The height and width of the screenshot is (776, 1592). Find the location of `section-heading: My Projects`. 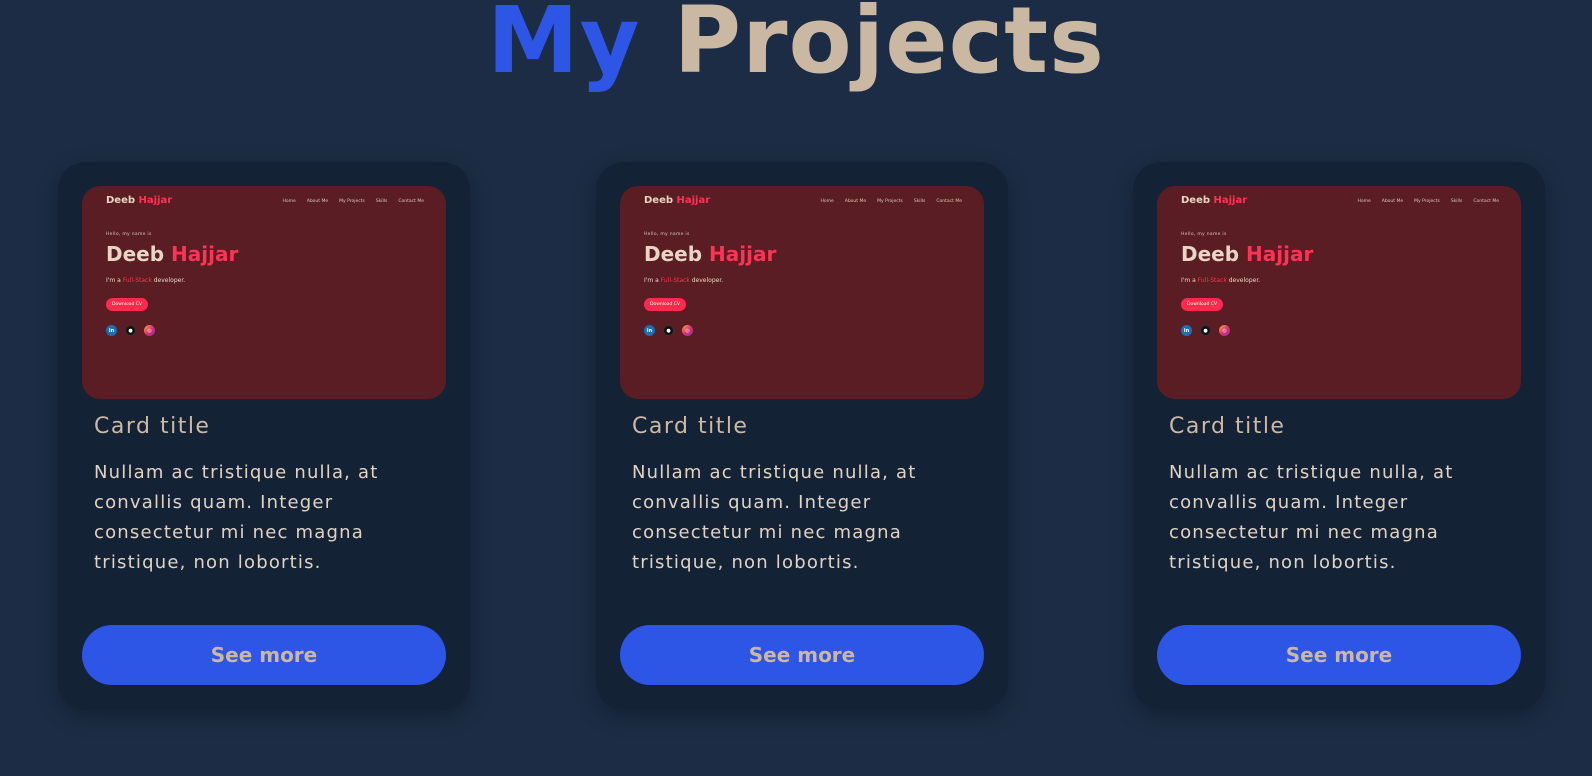

section-heading: My Projects is located at coordinates (796, 48).